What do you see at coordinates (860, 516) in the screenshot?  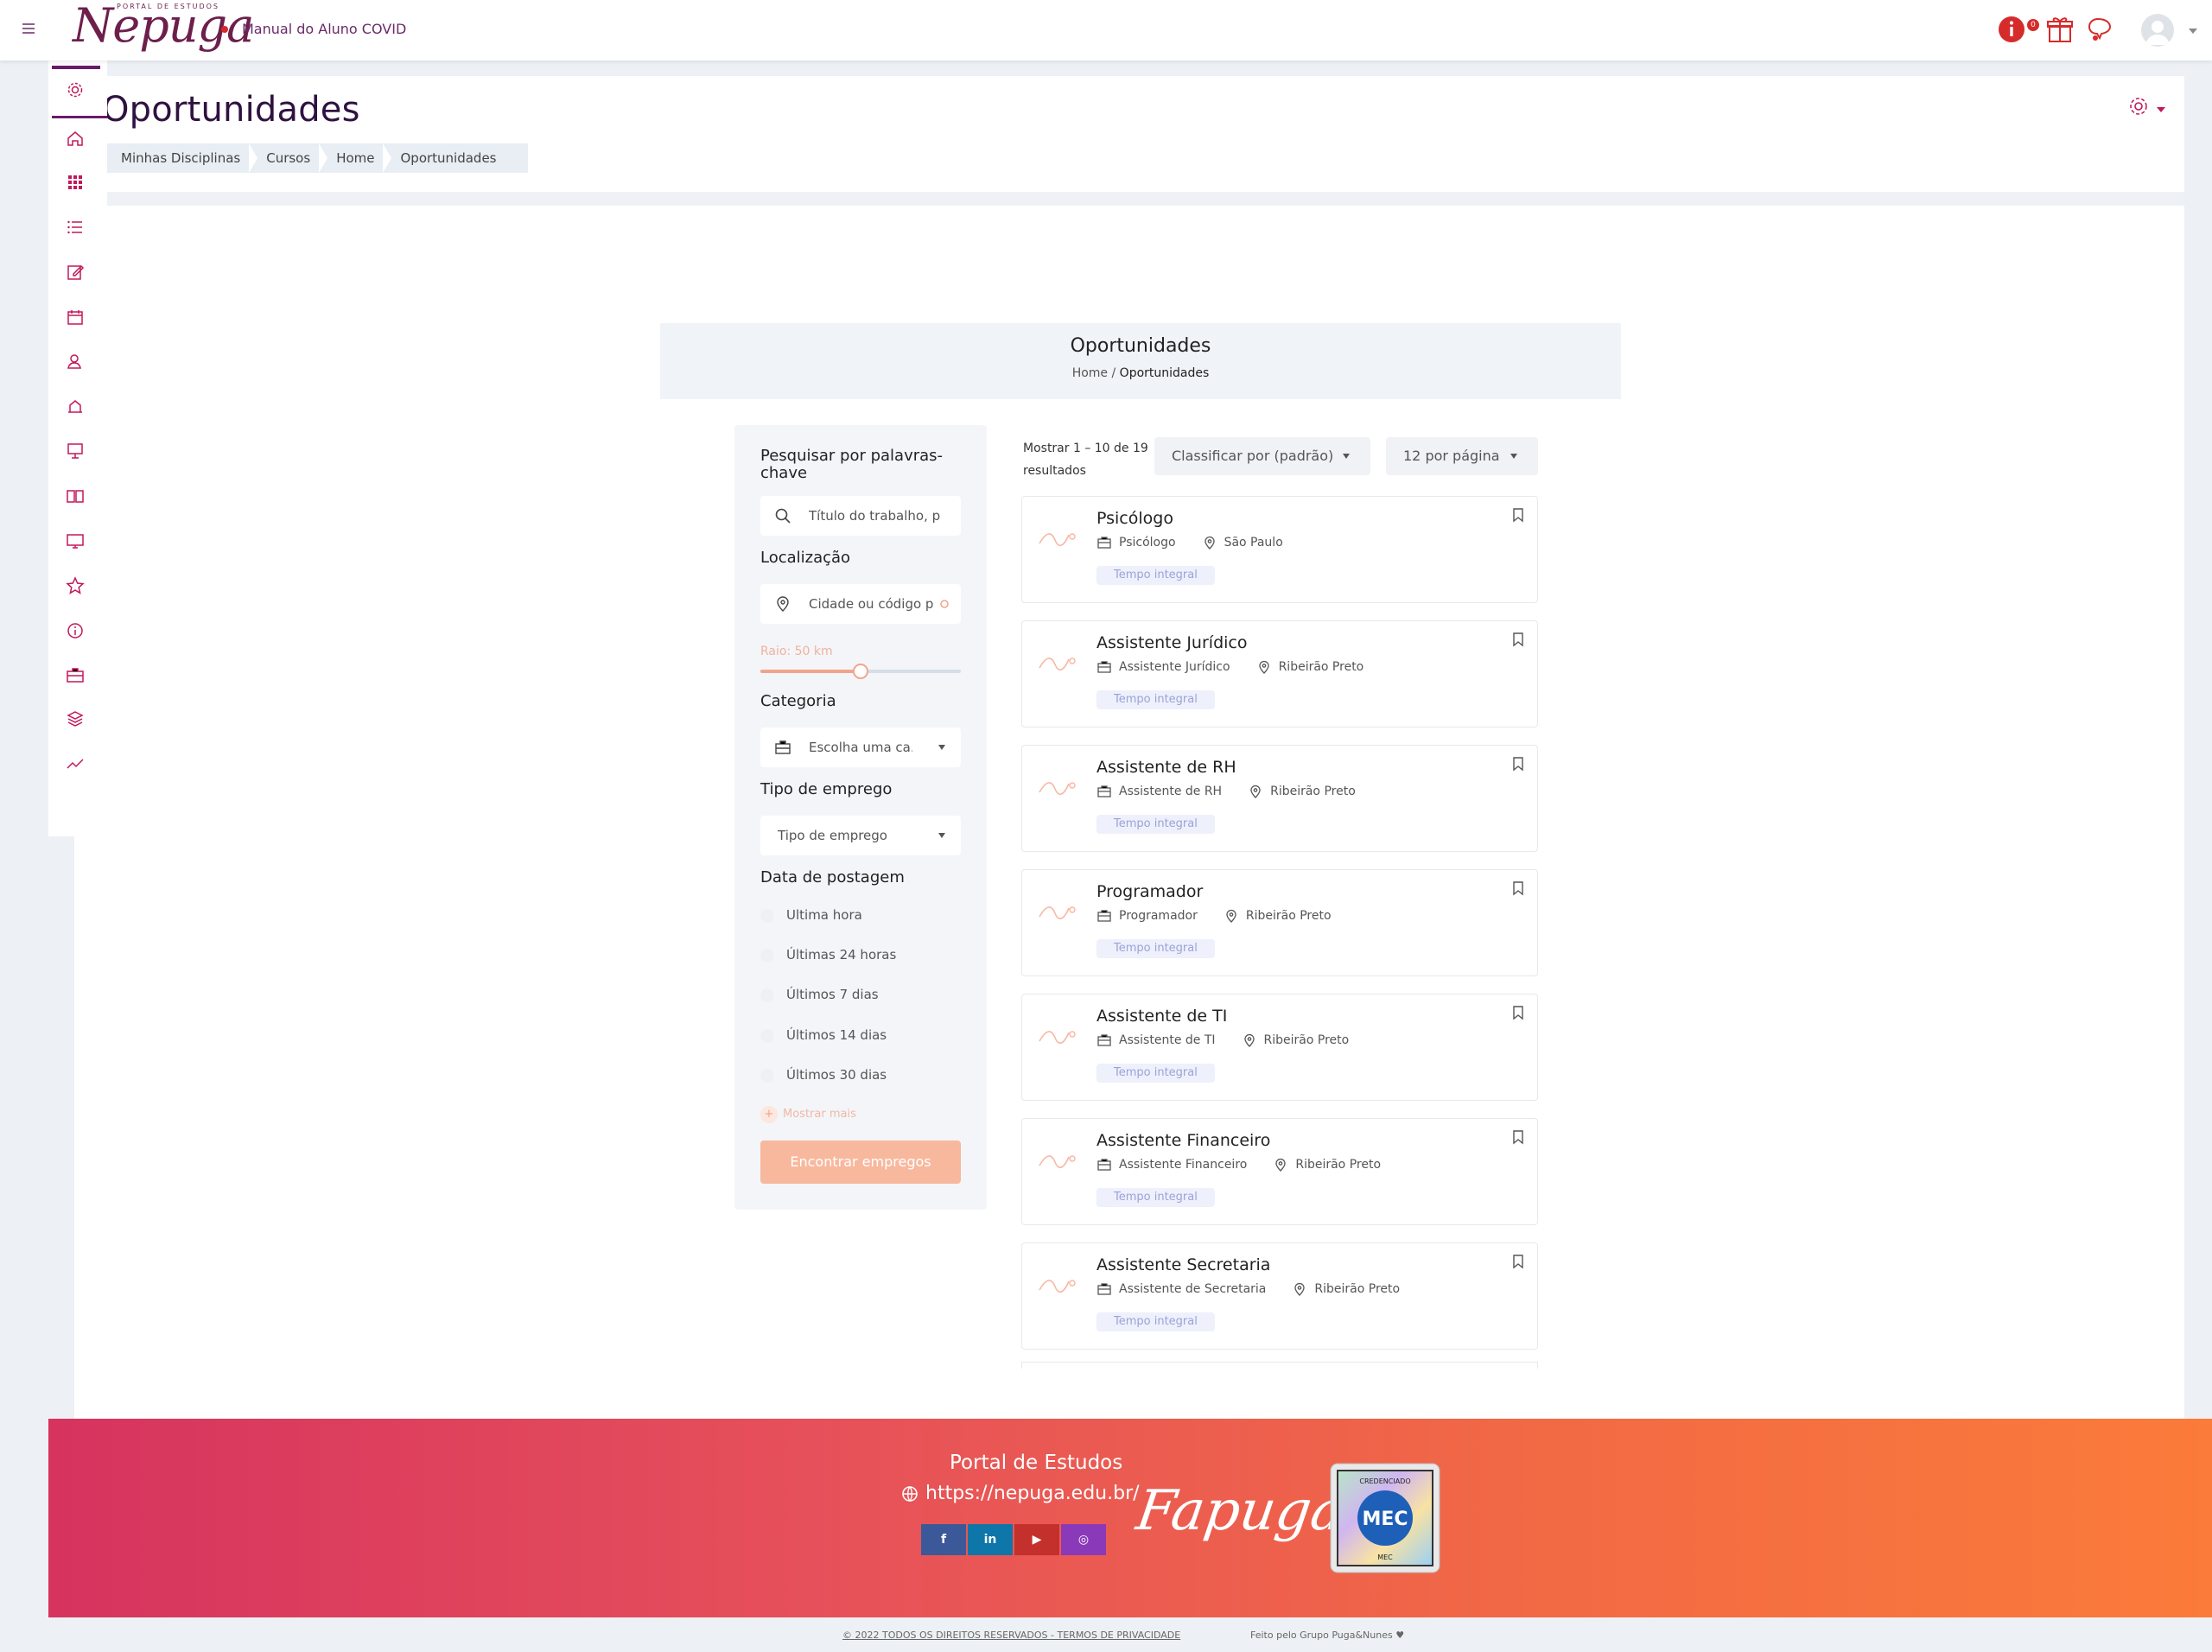 I see `keywords-input: Título do trabalho, p` at bounding box center [860, 516].